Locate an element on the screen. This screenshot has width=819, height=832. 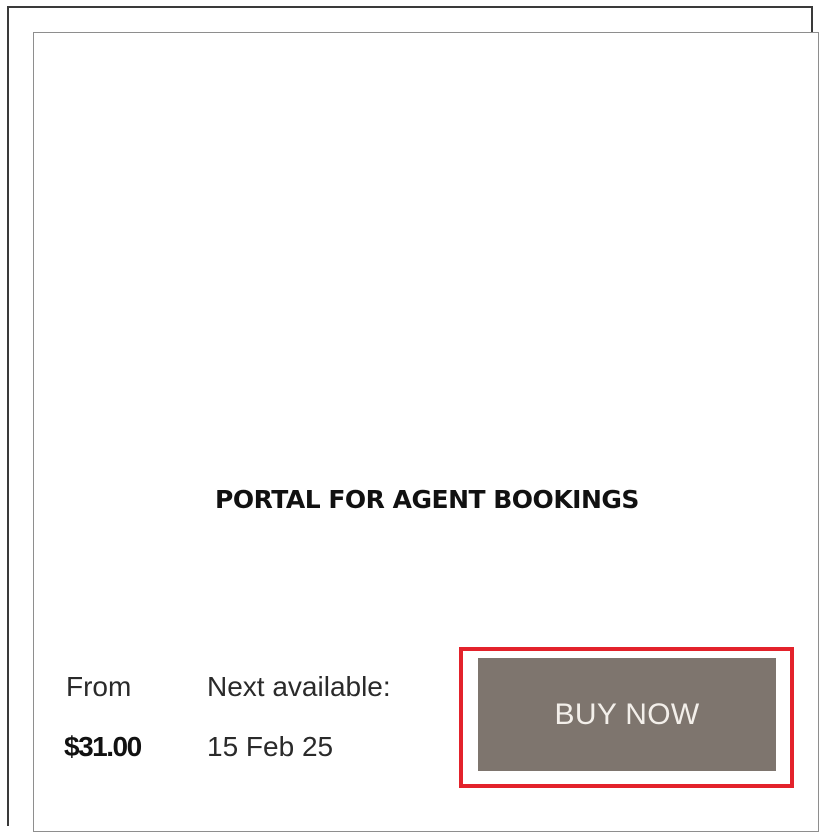
price-label: From is located at coordinates (99, 686).